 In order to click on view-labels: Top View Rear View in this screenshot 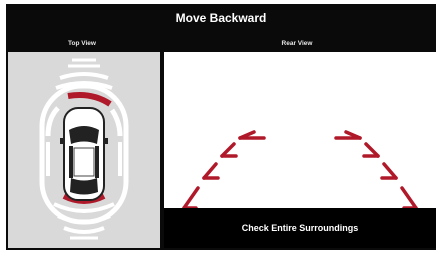, I will do `click(221, 44)`.